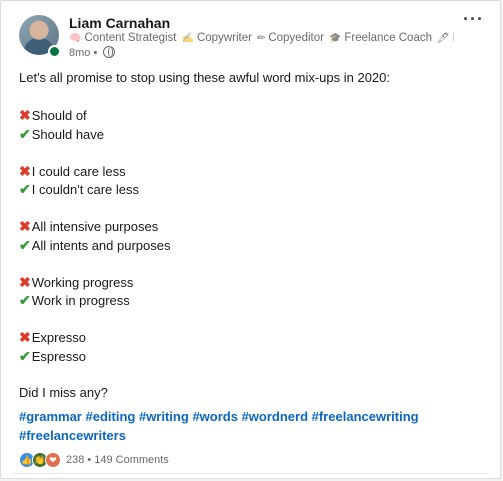  I want to click on headline-item: Copyeditor, so click(296, 38).